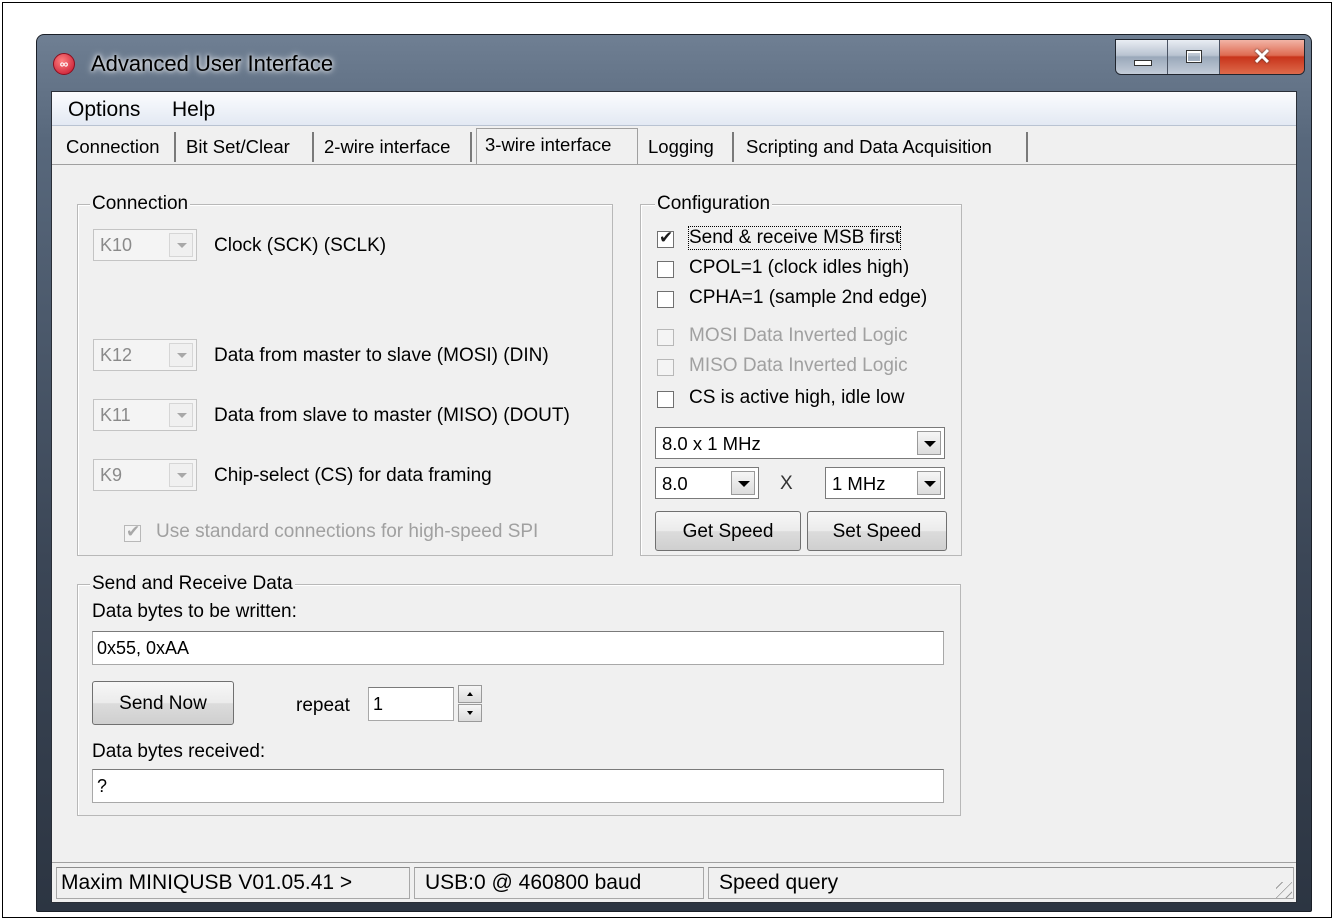 This screenshot has width=1338, height=922. I want to click on clock-label: Clock (SCK) (SCLK), so click(300, 245).